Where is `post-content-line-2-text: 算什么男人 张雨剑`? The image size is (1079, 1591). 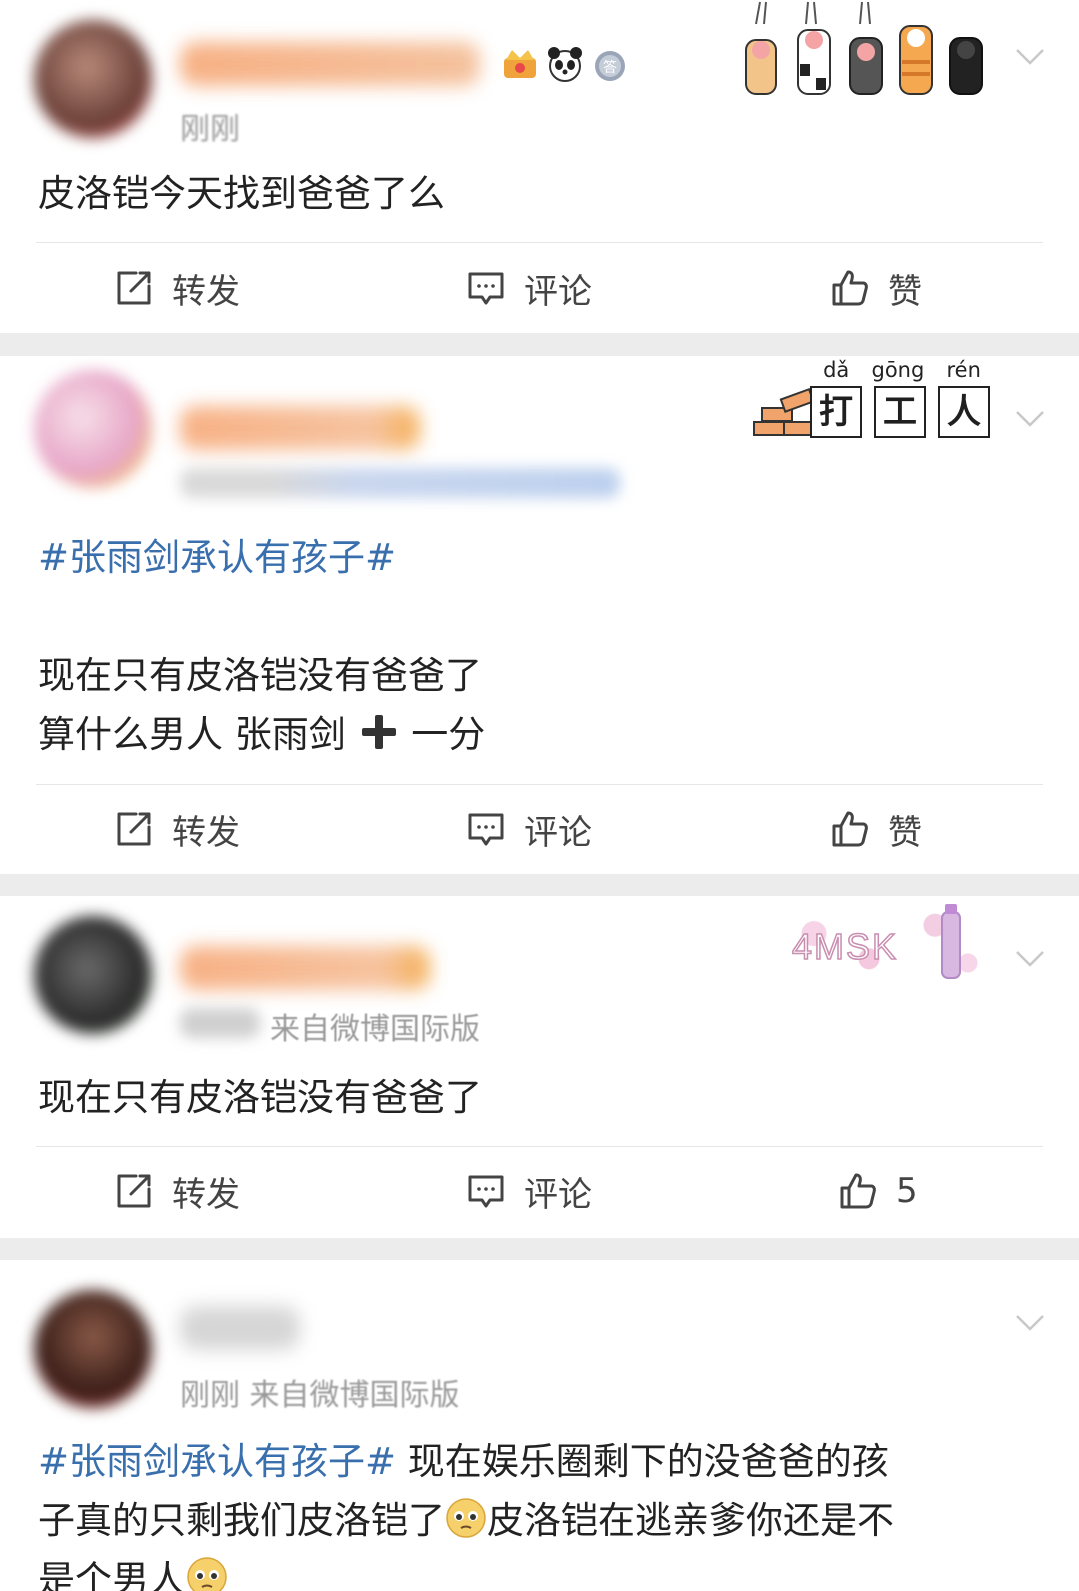 post-content-line-2-text: 算什么男人 张雨剑 is located at coordinates (192, 734).